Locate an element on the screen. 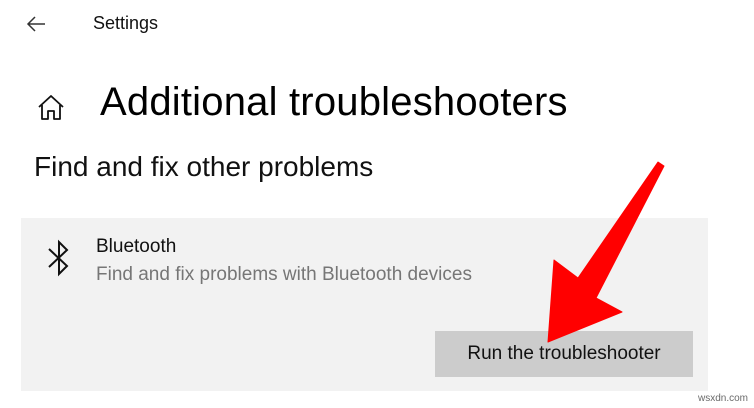 This screenshot has width=754, height=408. bluetooth-icon is located at coordinates (58, 258).